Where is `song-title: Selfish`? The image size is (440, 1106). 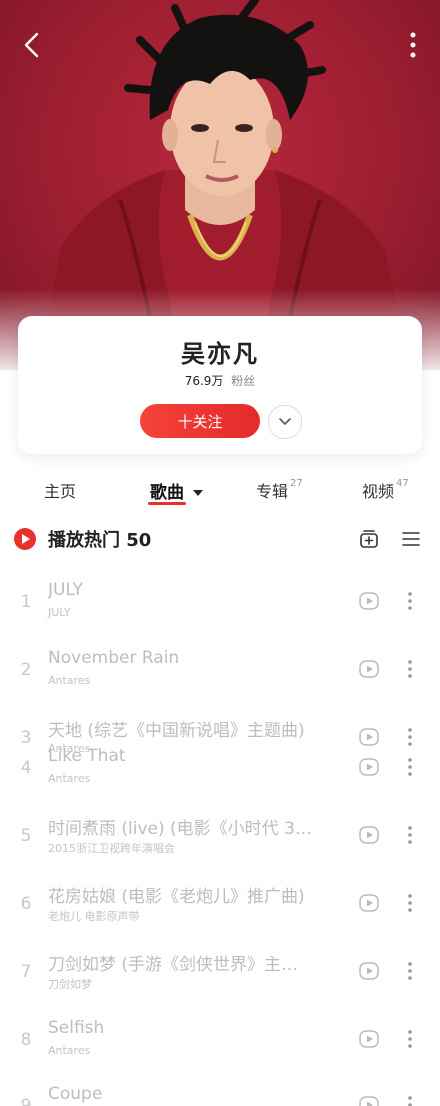 song-title: Selfish is located at coordinates (76, 1028).